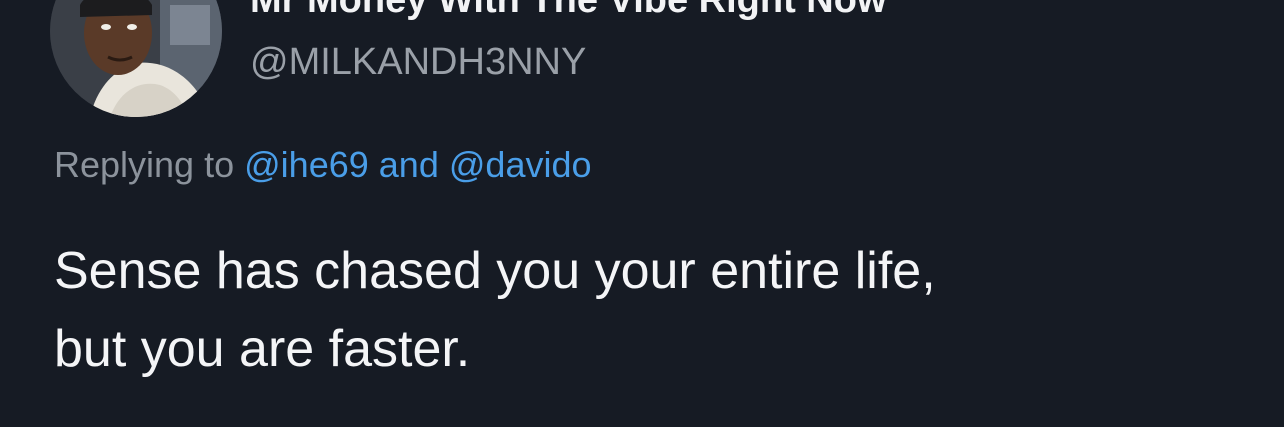 This screenshot has width=1284, height=427. What do you see at coordinates (1201, 3) in the screenshot?
I see `more-options-icon` at bounding box center [1201, 3].